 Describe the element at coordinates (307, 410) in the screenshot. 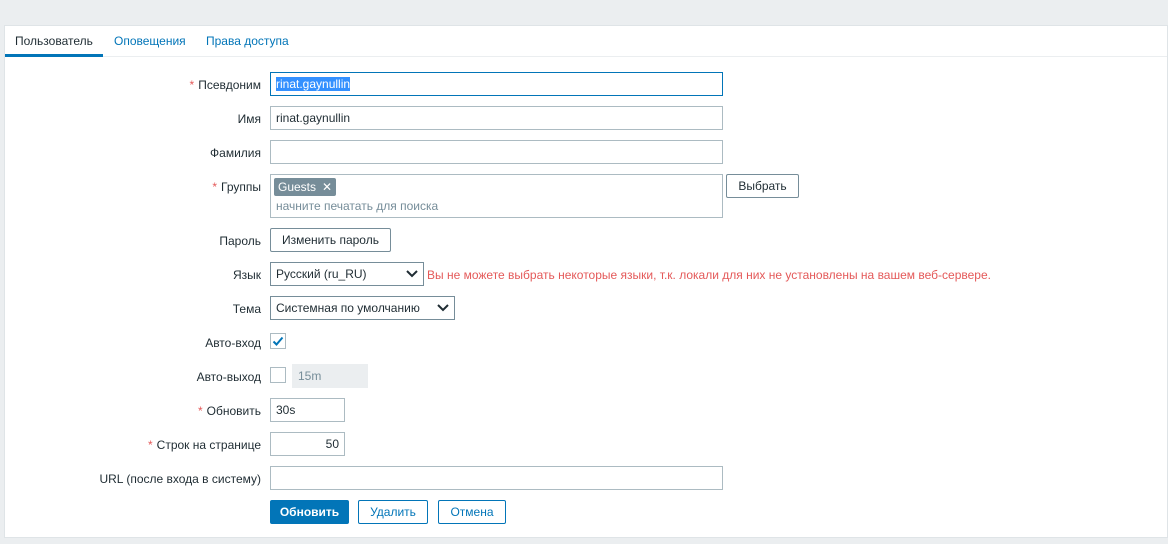

I see `refresh-input: 30s` at that location.